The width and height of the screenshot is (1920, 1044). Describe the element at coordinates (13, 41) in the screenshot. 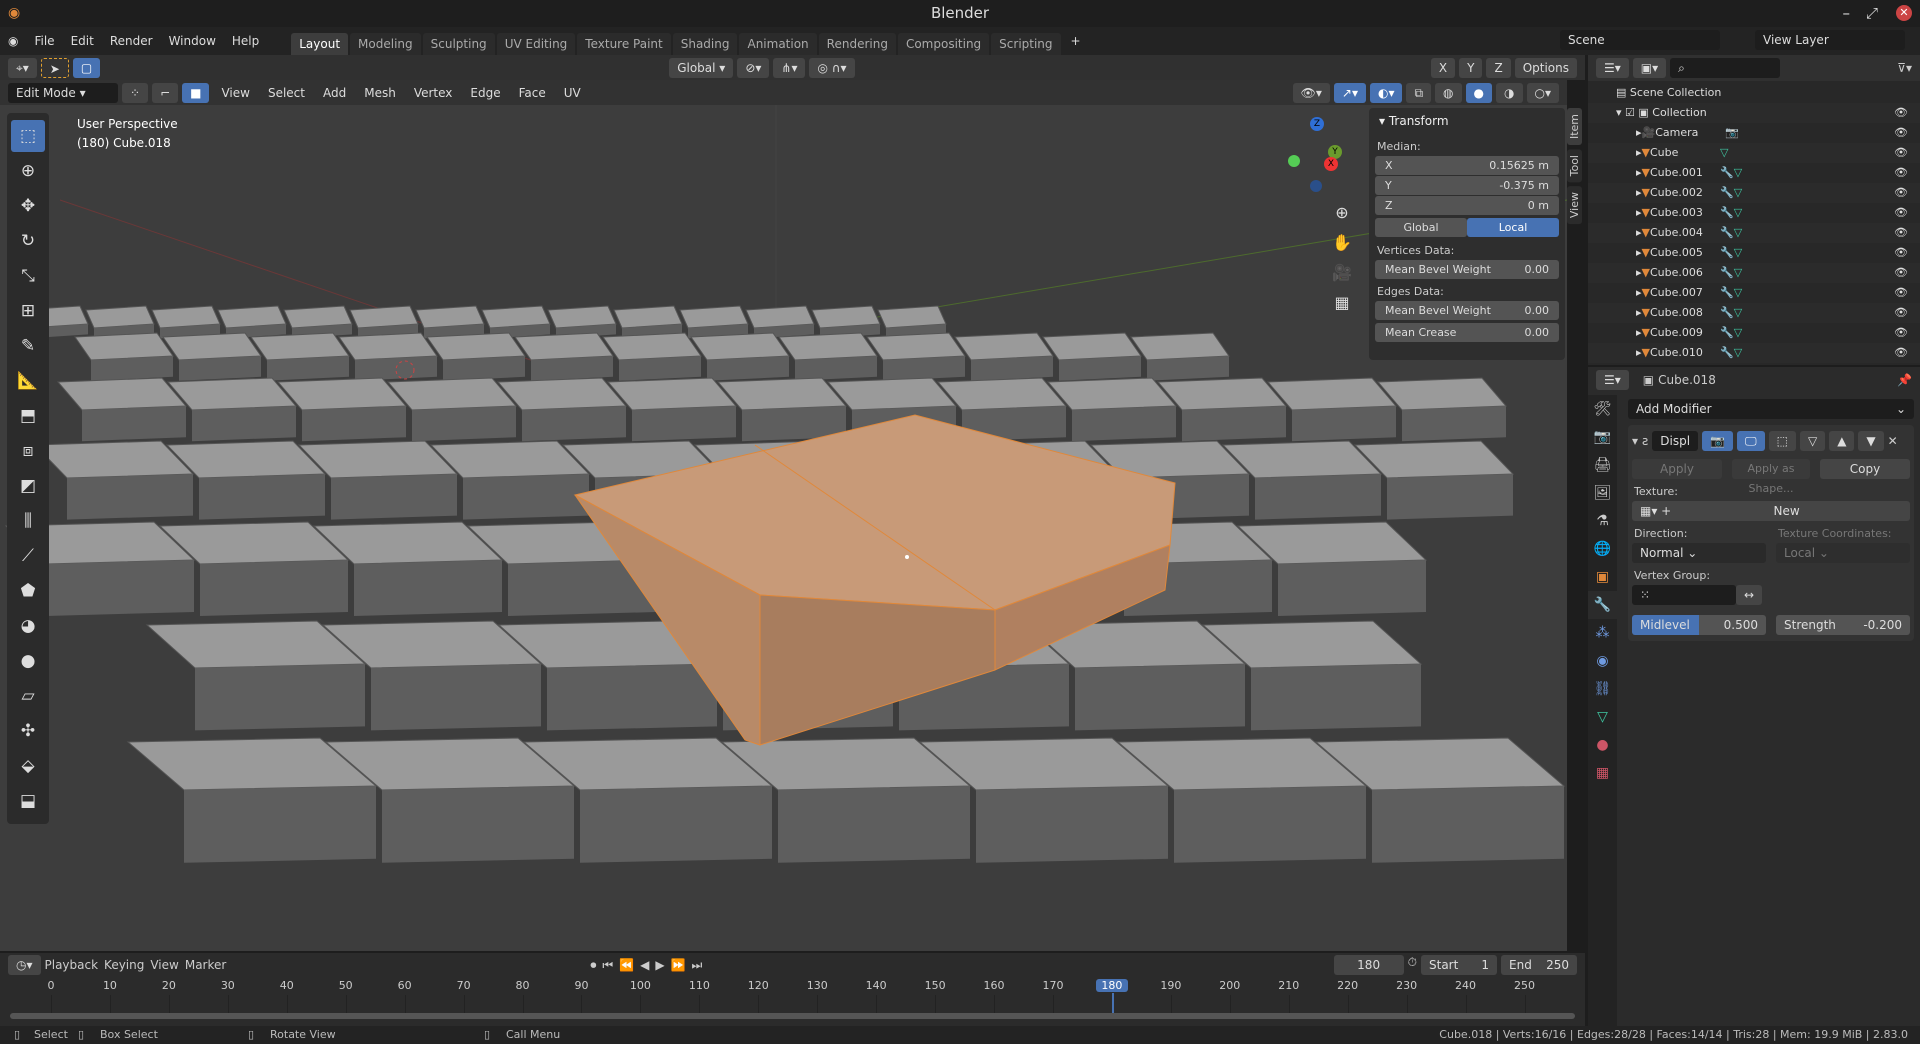

I see `blender-menu-icon: ◉` at that location.